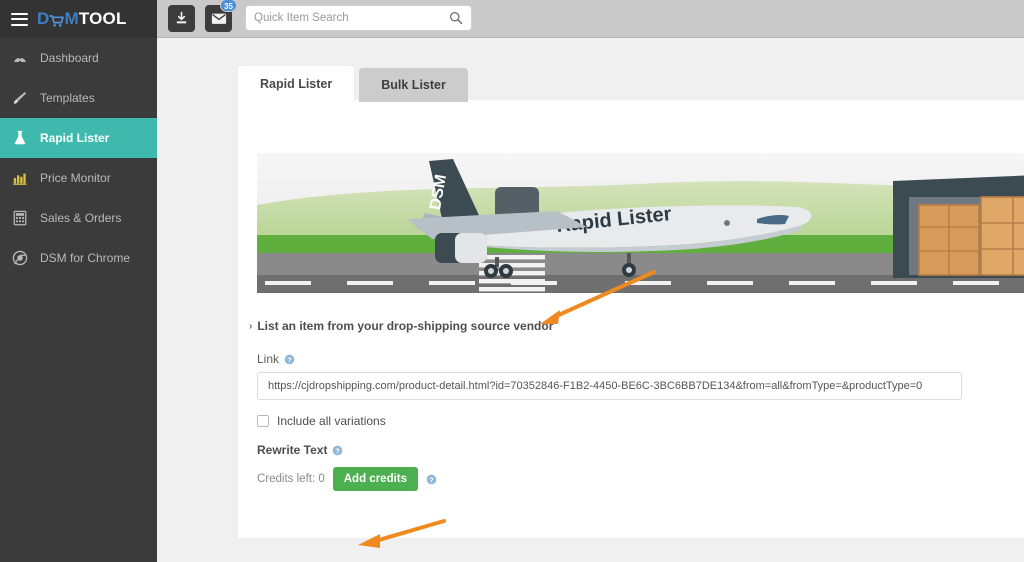  I want to click on tab-label: Bulk Lister, so click(413, 85).